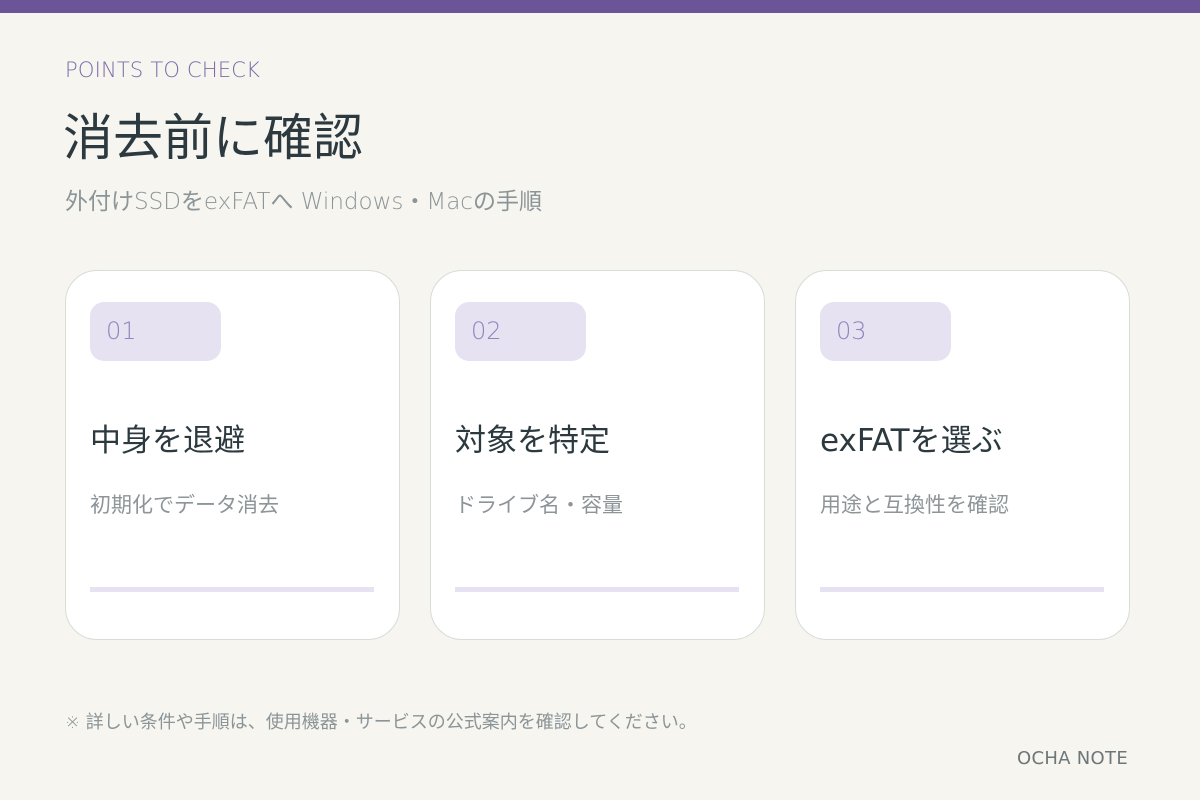  I want to click on page-title: 消去前に確認, so click(213, 138).